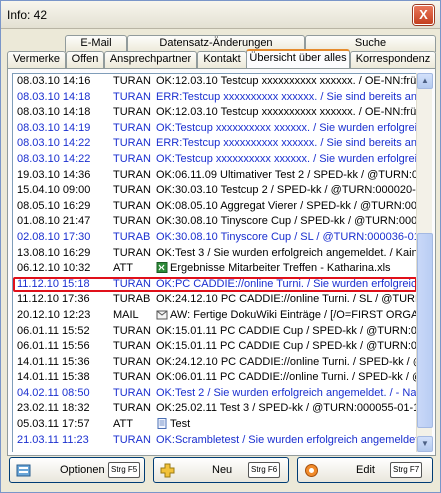  I want to click on entry-date: 11.12.10 15:18, so click(53, 283).